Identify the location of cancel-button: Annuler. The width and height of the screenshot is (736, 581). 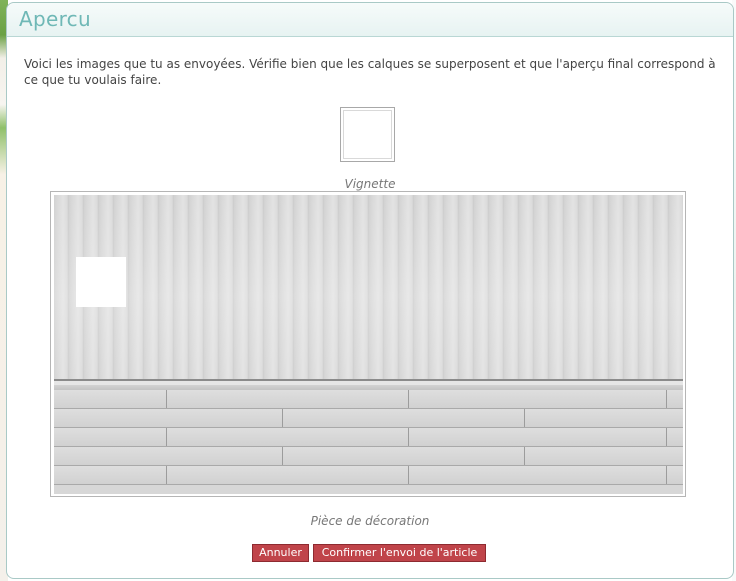
(280, 553).